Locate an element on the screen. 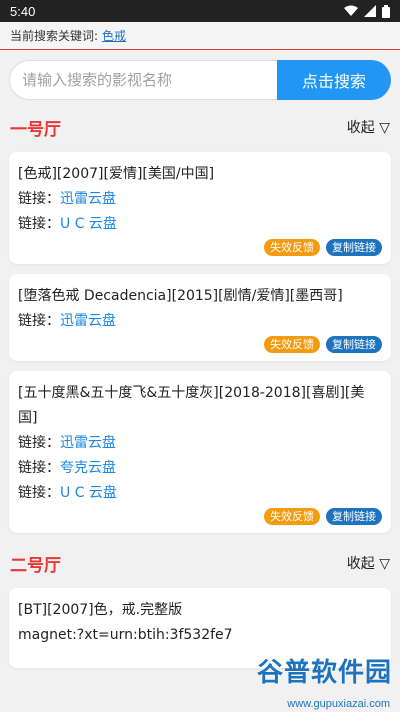 Image resolution: width=400 pixels, height=712 pixels. section-header: 一号厅 收起 ▽ is located at coordinates (200, 127).